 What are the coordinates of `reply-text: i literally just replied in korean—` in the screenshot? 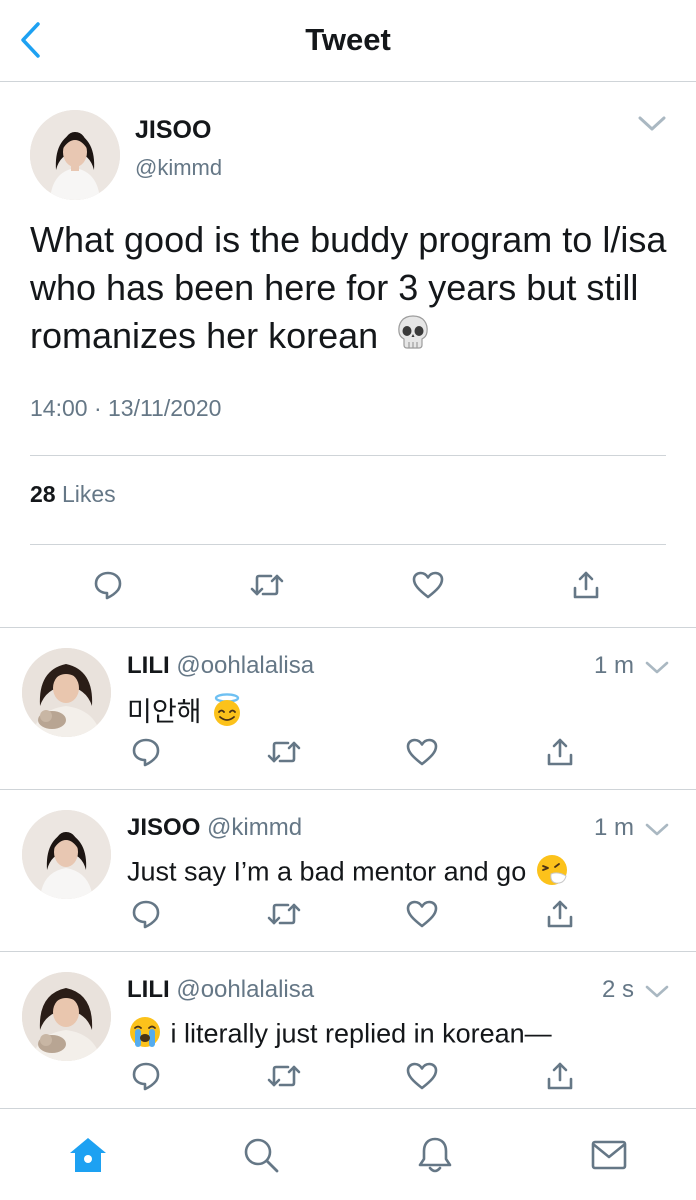 It's located at (339, 1035).